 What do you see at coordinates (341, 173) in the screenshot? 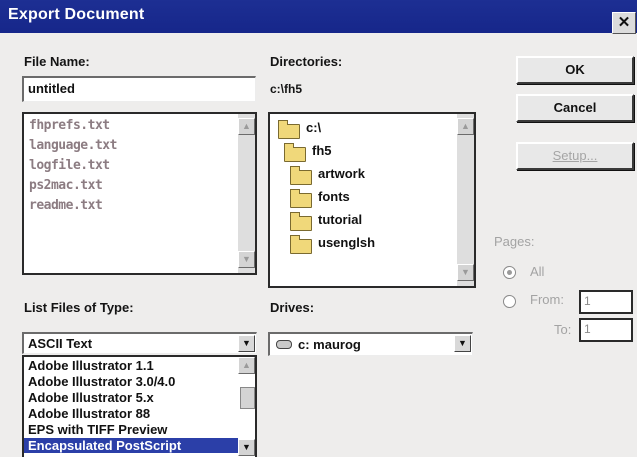
I see `directory-item: artwork` at bounding box center [341, 173].